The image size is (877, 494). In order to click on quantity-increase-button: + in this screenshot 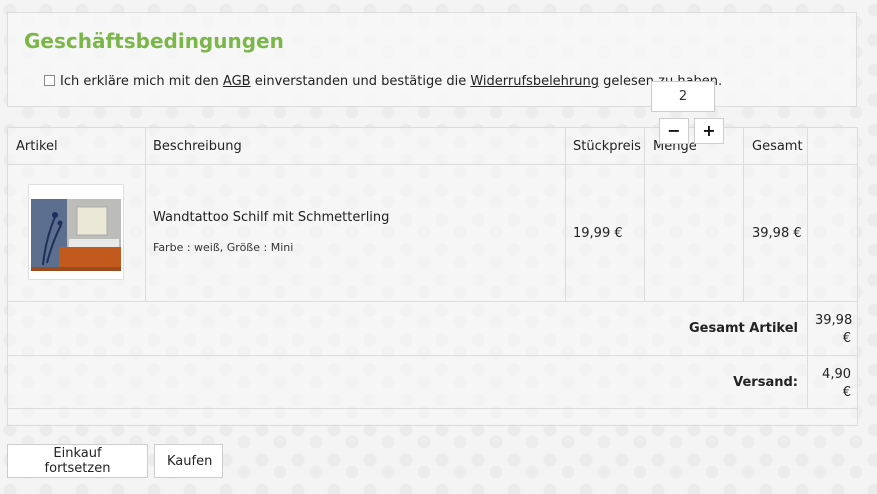, I will do `click(709, 131)`.